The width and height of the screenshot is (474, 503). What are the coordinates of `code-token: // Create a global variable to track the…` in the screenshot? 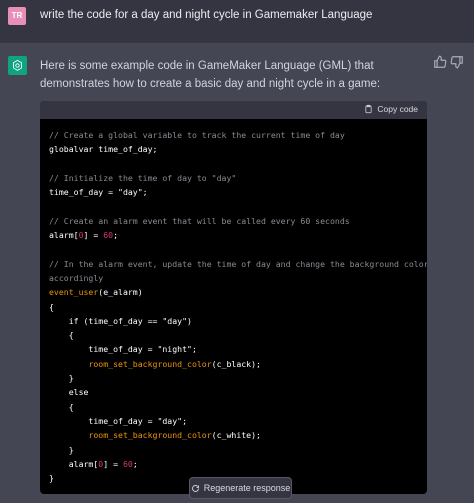 It's located at (197, 135).